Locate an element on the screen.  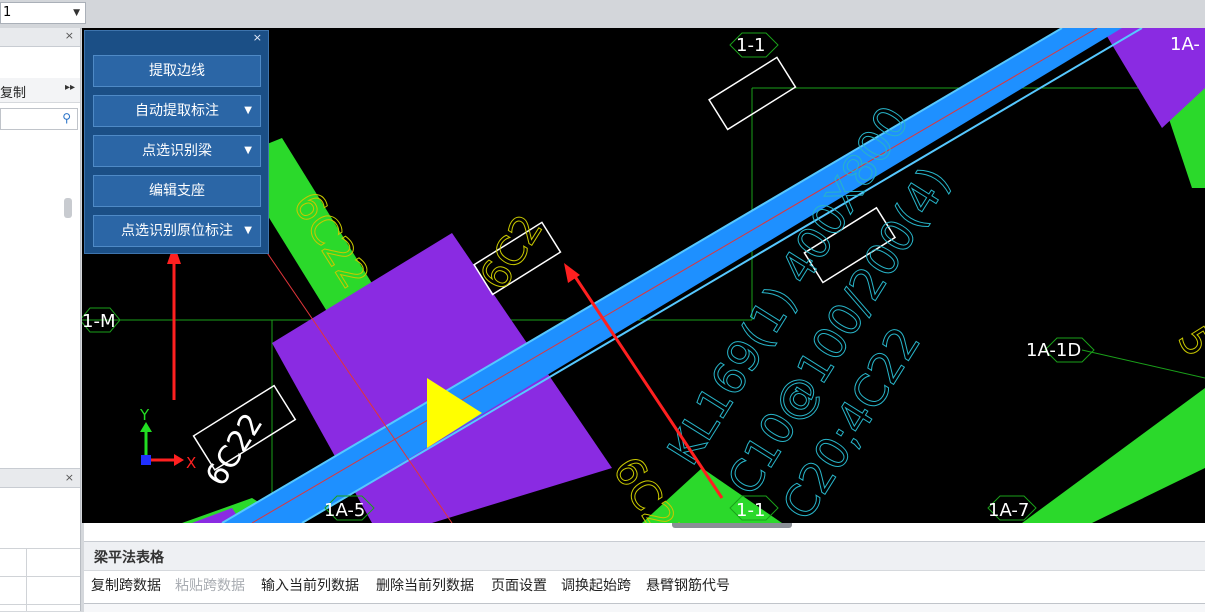
edit-support-button: 编辑支座 is located at coordinates (177, 191).